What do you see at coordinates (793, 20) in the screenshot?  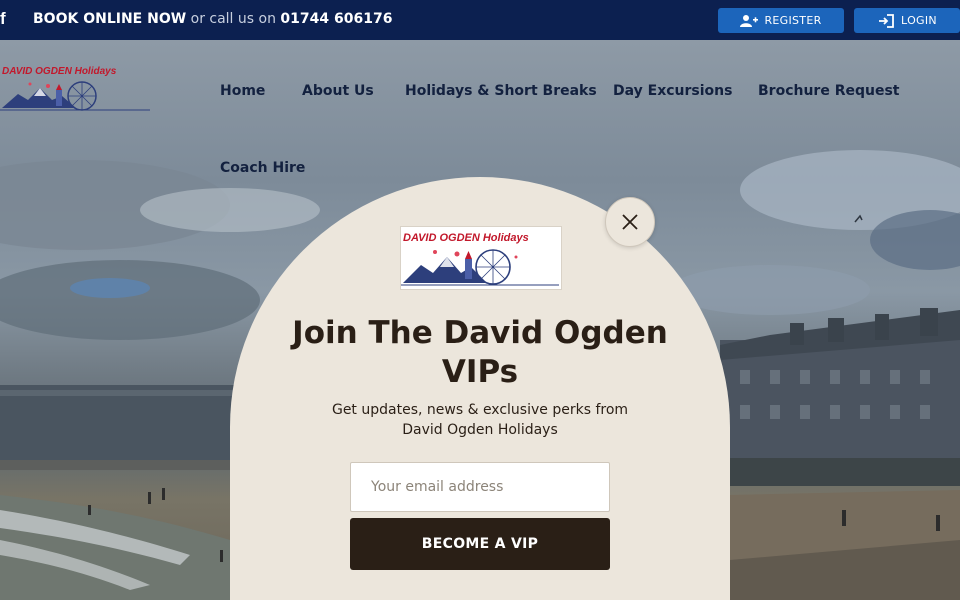 I see `register-label: REGISTER` at bounding box center [793, 20].